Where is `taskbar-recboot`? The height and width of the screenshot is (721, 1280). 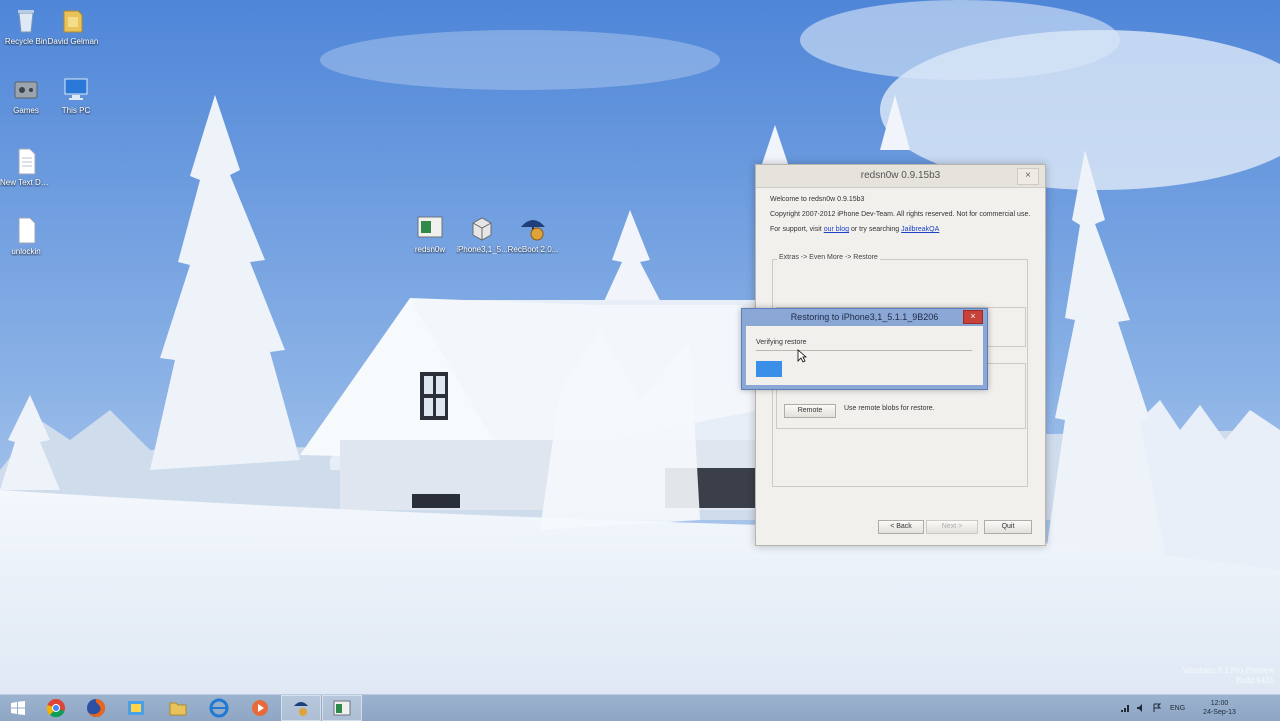
taskbar-recboot is located at coordinates (301, 708).